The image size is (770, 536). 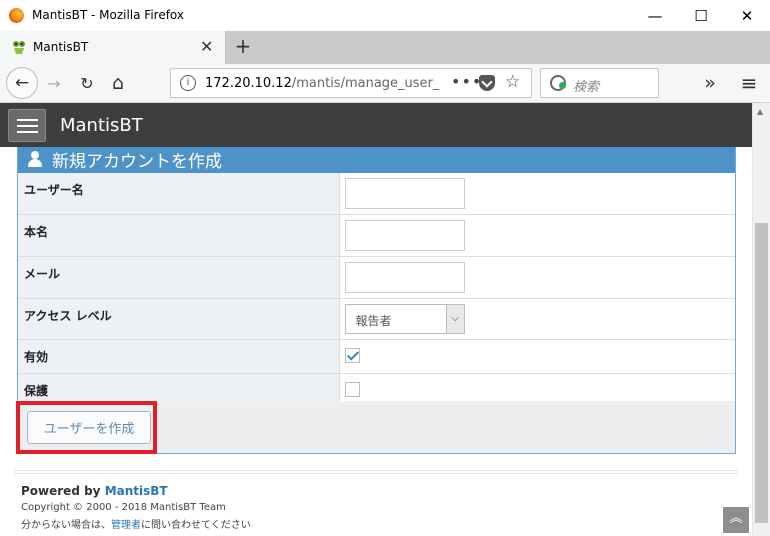 I want to click on user-icon, so click(x=35, y=159).